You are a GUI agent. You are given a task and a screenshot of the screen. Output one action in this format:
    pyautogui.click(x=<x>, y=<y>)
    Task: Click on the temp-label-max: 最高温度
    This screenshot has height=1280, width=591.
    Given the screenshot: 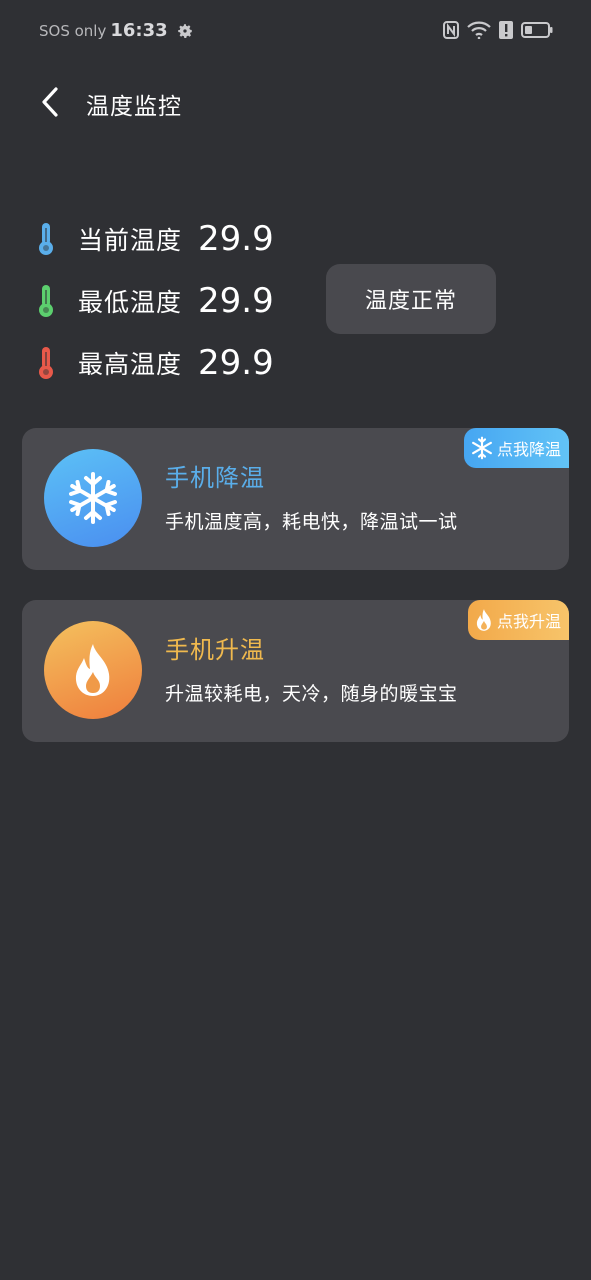 What is the action you would take?
    pyautogui.click(x=130, y=364)
    